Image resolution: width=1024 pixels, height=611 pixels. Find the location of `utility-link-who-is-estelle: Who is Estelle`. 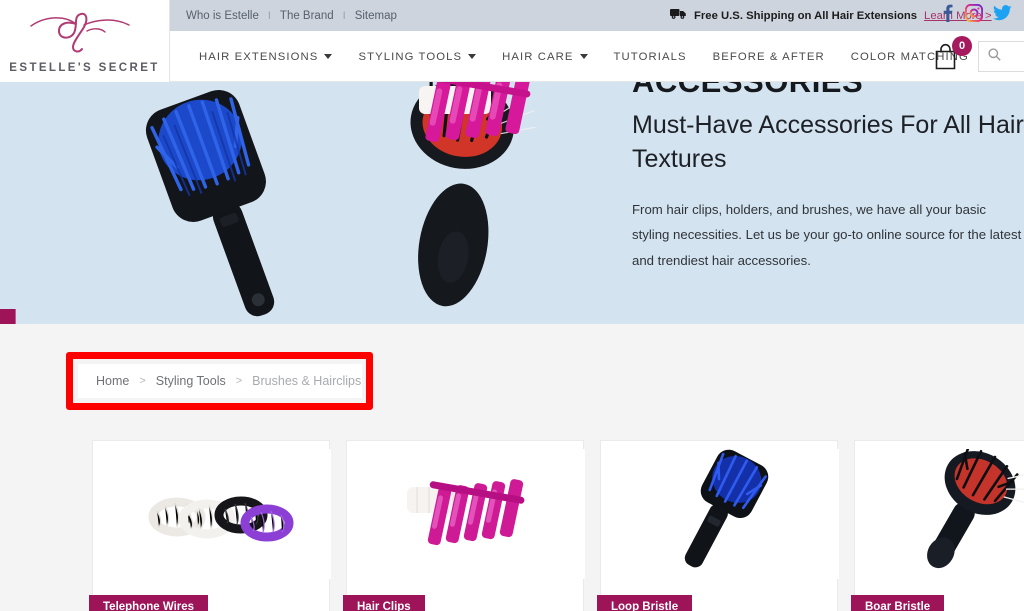

utility-link-who-is-estelle: Who is Estelle is located at coordinates (222, 16).